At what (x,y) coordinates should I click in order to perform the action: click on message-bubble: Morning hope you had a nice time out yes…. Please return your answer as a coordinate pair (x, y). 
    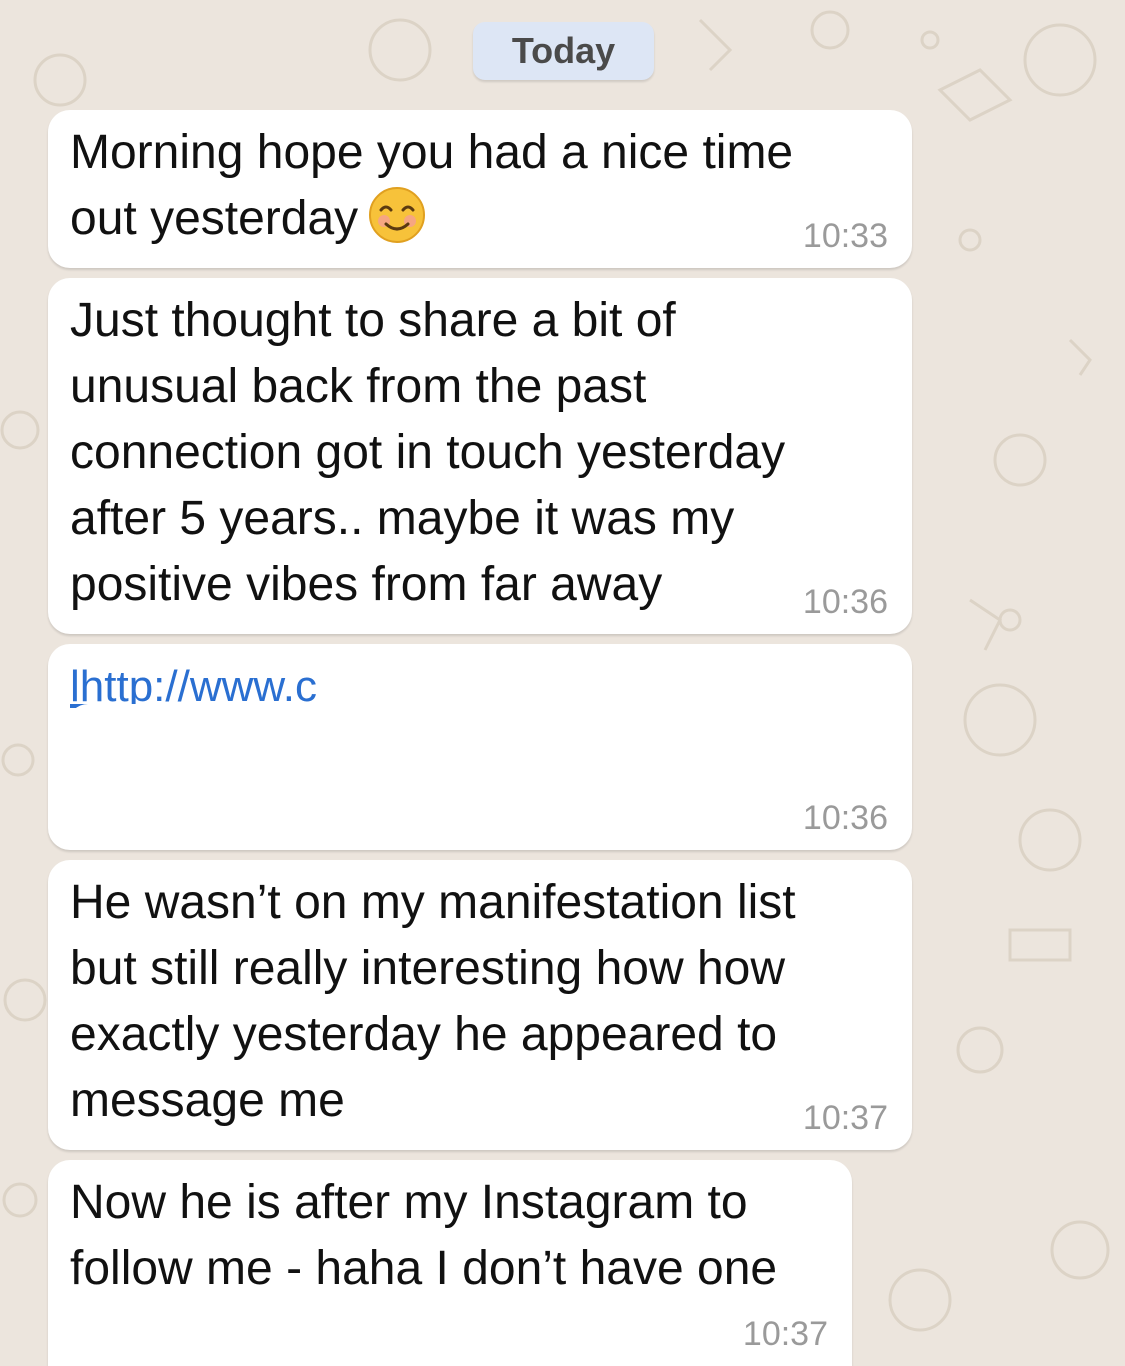
    Looking at the image, I should click on (480, 189).